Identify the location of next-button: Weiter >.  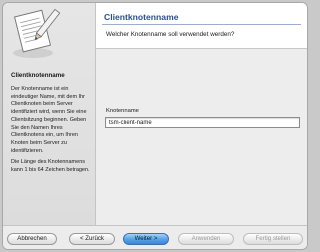
(146, 239).